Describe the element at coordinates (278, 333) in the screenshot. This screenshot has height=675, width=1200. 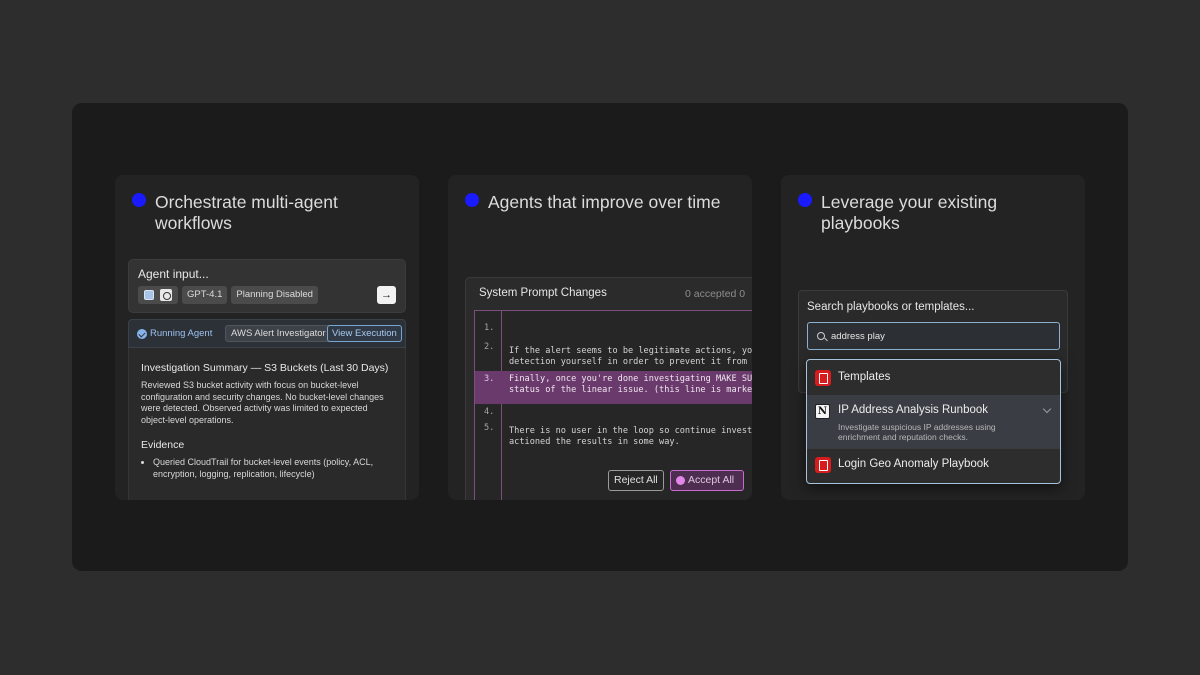
I see `agent-name-tag: AWS Alert Investigator` at that location.